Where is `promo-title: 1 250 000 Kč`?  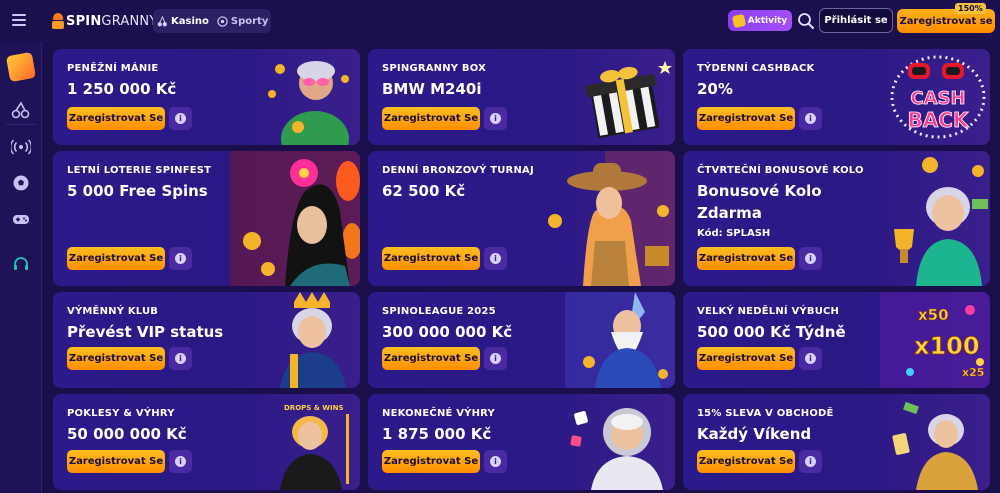 promo-title: 1 250 000 Kč is located at coordinates (122, 89).